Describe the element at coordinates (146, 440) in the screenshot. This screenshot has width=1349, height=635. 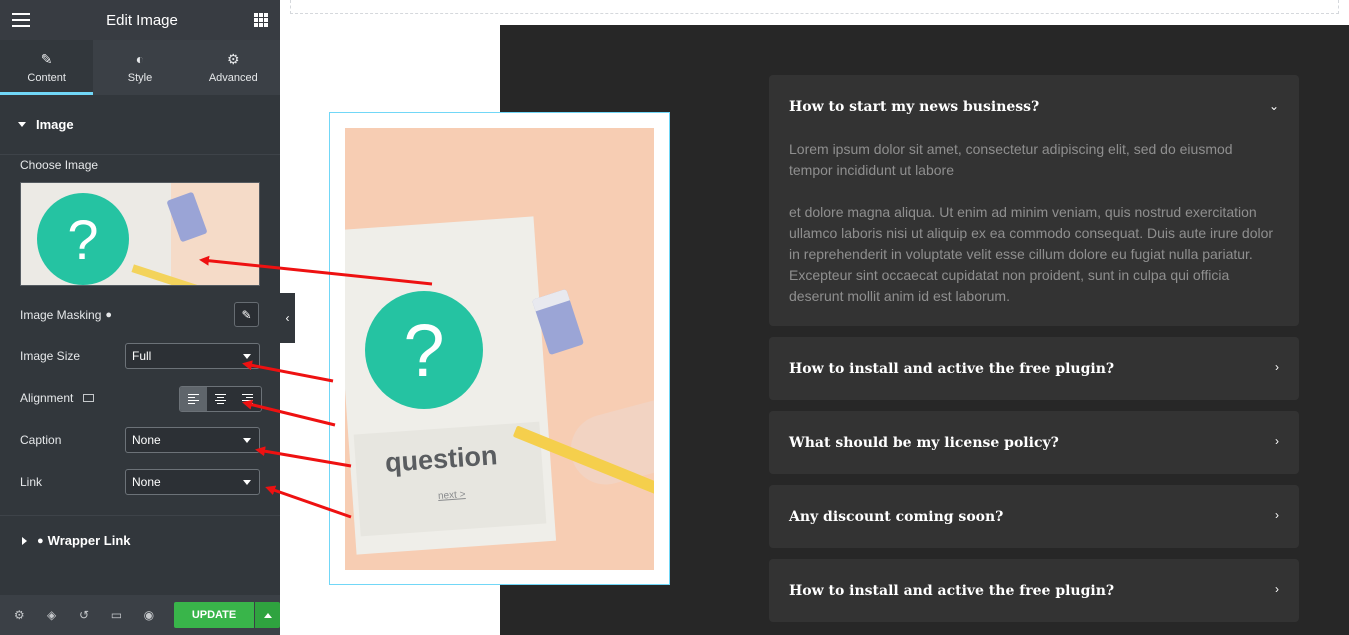
I see `caption-value: None` at that location.